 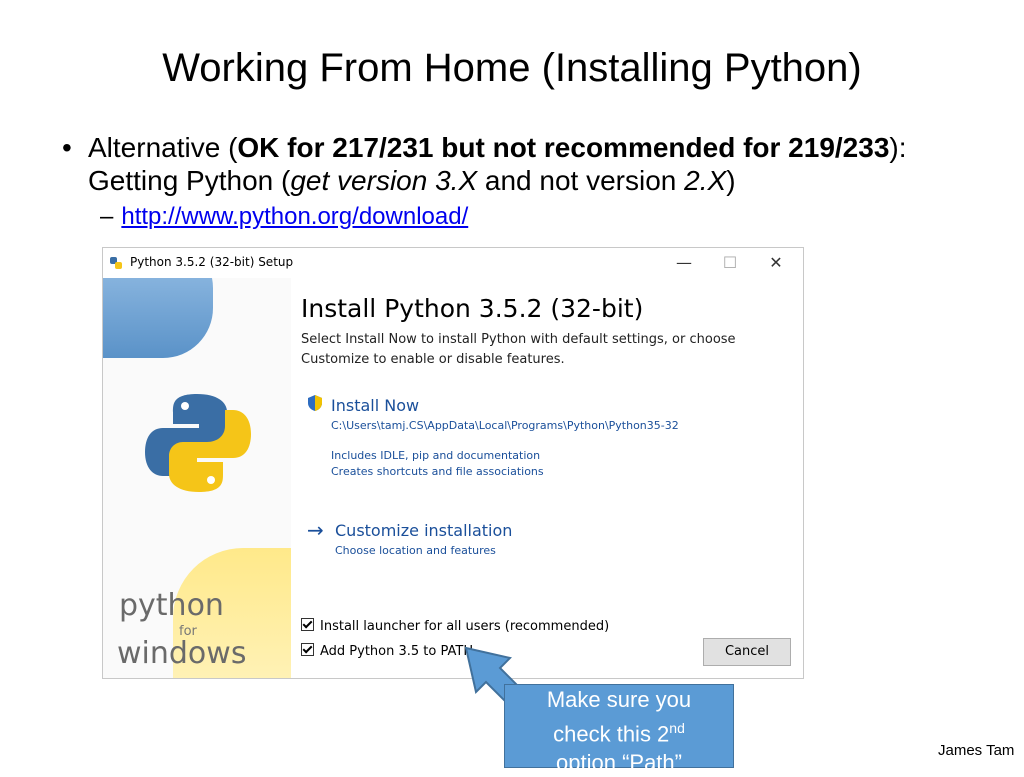 I want to click on installer-side-art: python for windows, so click(x=197, y=478).